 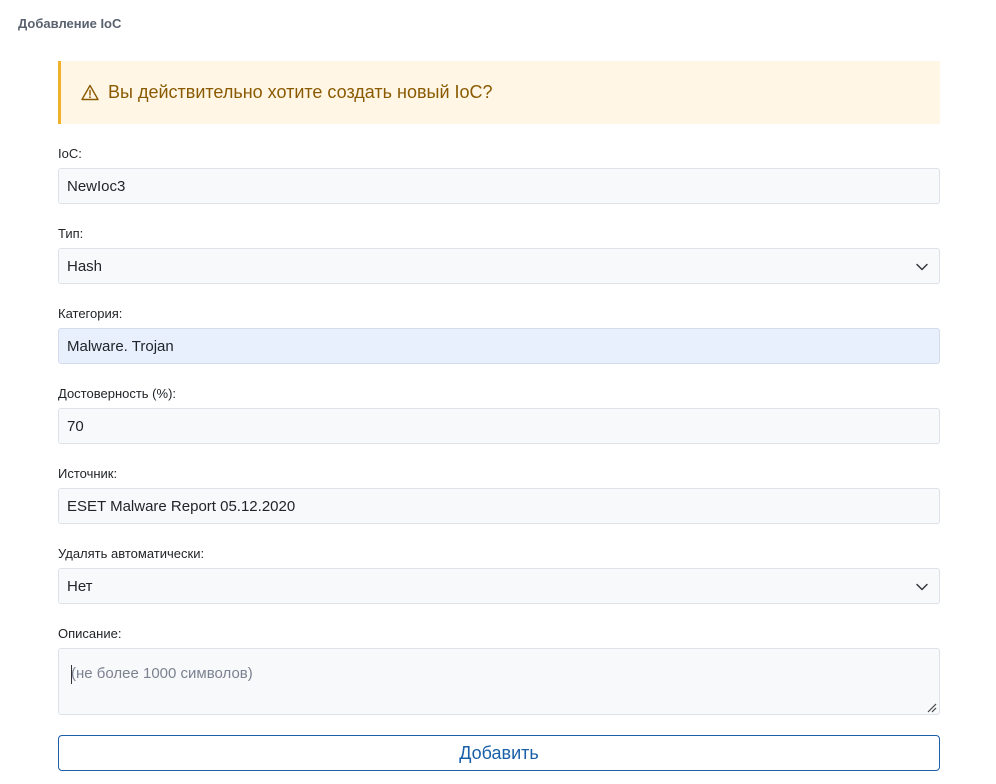 I want to click on description-placeholder: (не более 1000 символов), so click(x=162, y=673).